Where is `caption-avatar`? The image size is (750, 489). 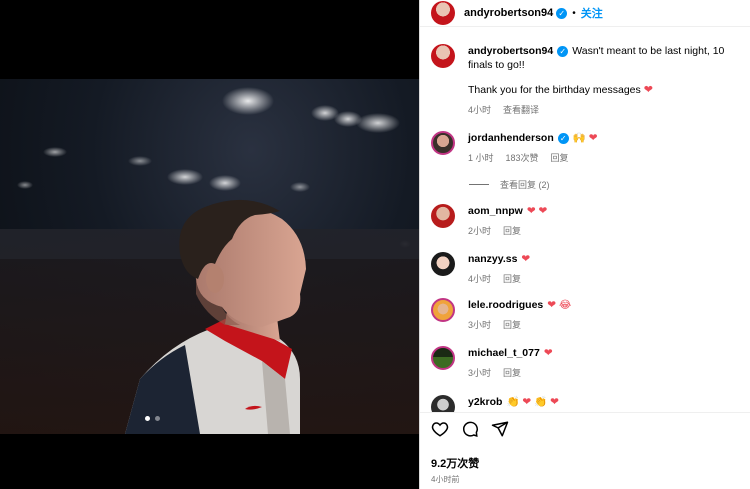
caption-avatar is located at coordinates (443, 56).